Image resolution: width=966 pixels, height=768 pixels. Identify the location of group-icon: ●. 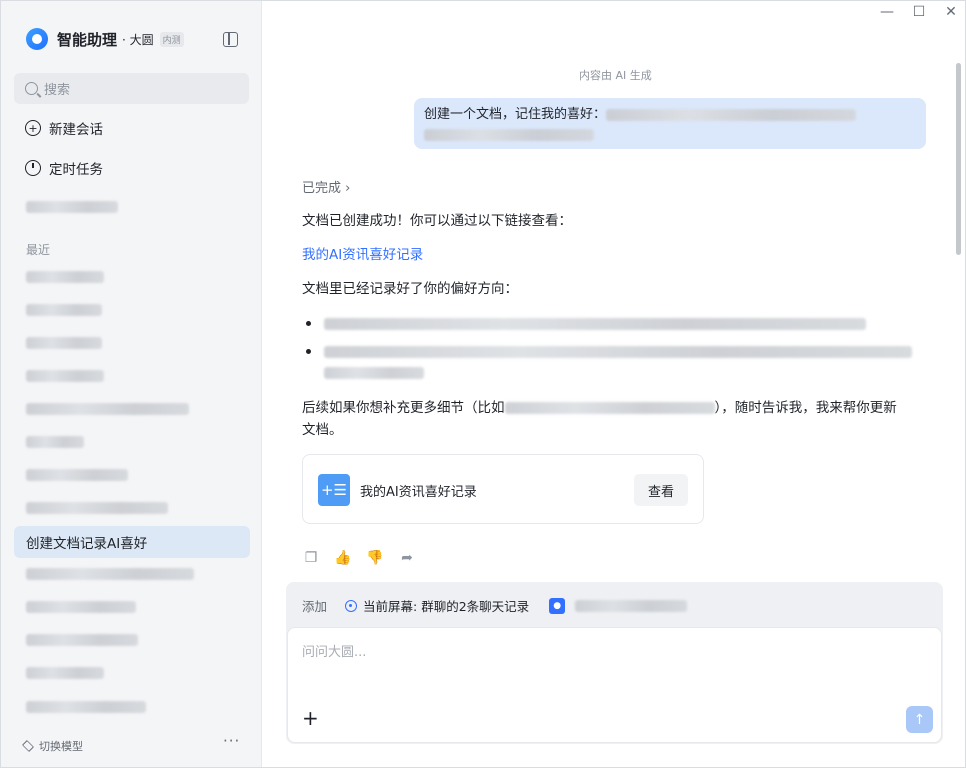
(557, 605).